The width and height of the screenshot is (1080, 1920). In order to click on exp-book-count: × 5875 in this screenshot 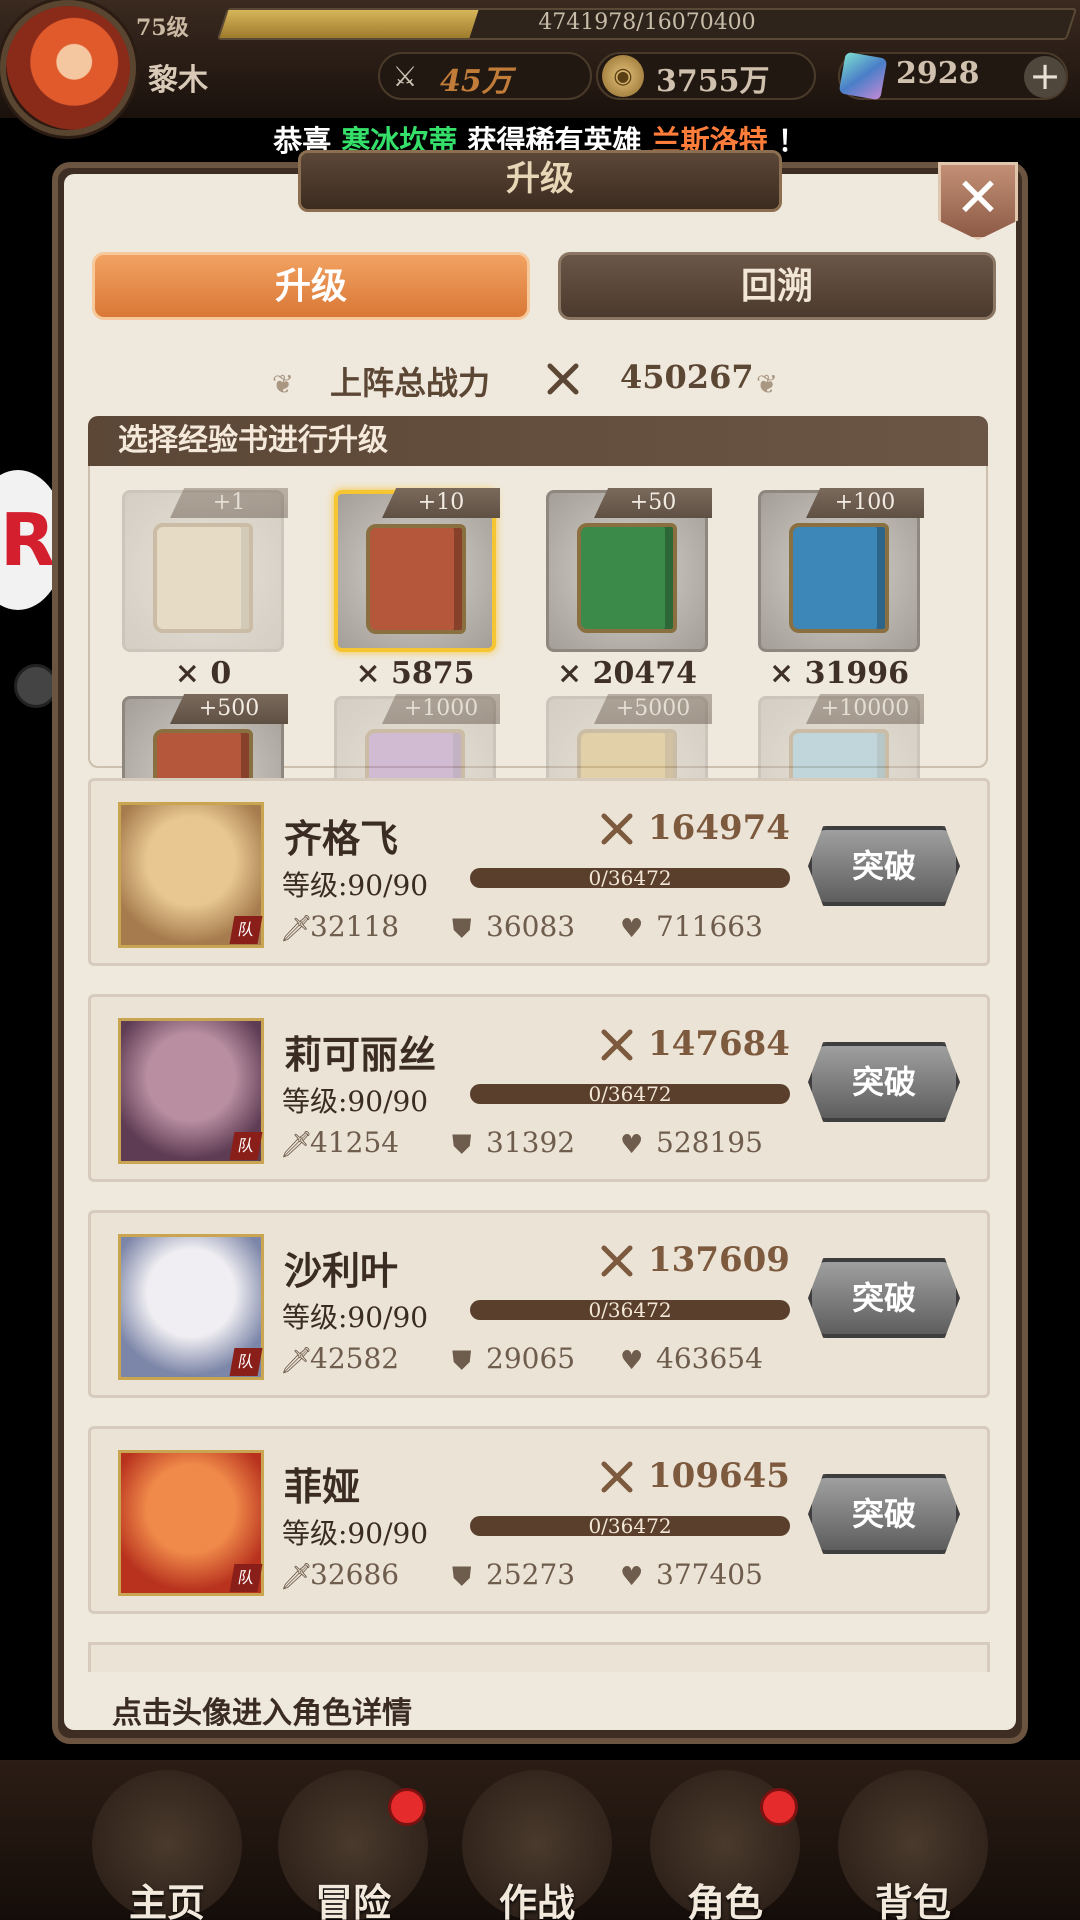, I will do `click(415, 673)`.